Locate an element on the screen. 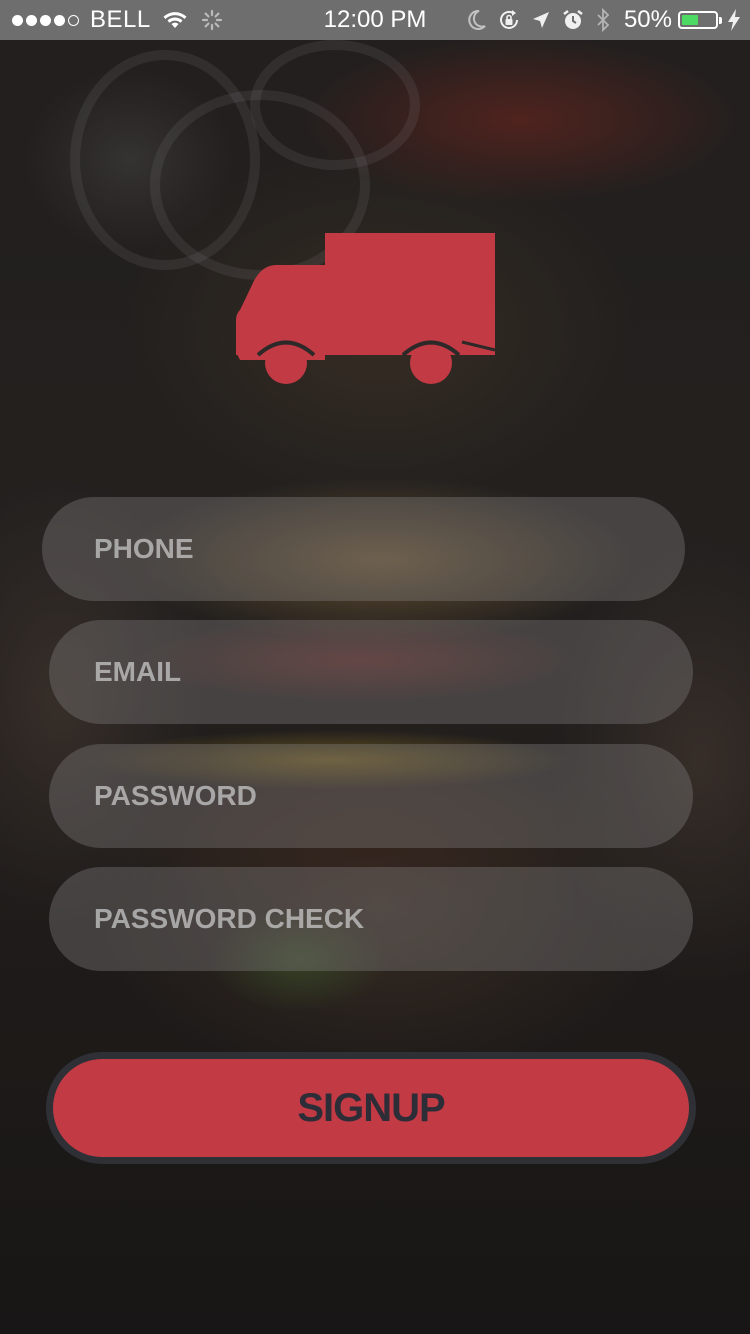 This screenshot has width=750, height=1334. email-input is located at coordinates (371, 672).